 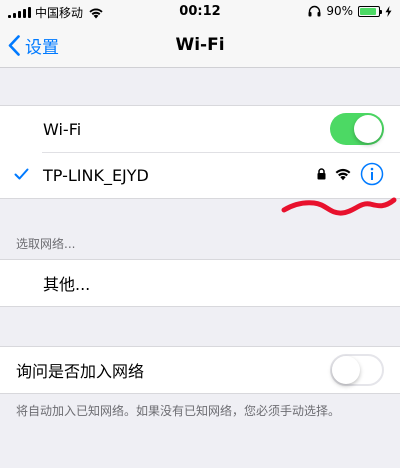 I want to click on info-icon, so click(x=372, y=174).